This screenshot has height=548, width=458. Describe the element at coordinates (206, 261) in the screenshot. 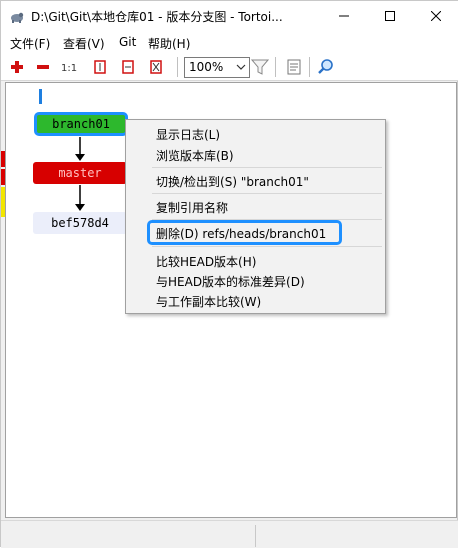

I see `menu-item-compare-head: 比较HEAD版本(H)` at that location.